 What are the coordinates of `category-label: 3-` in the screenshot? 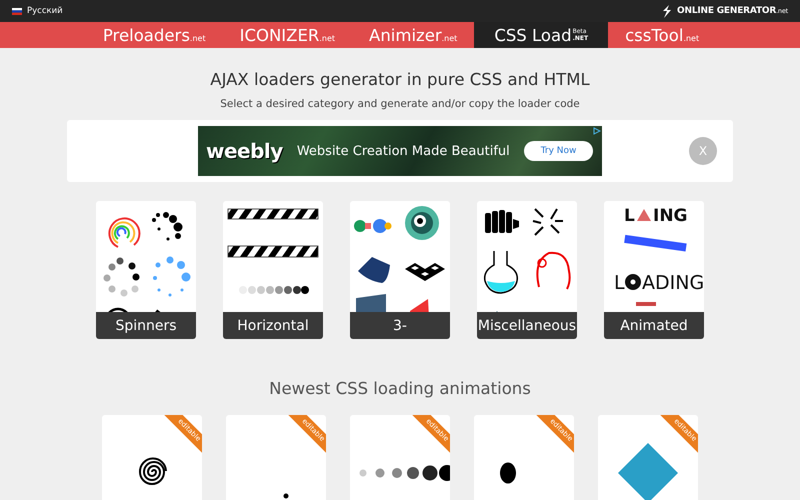 It's located at (400, 325).